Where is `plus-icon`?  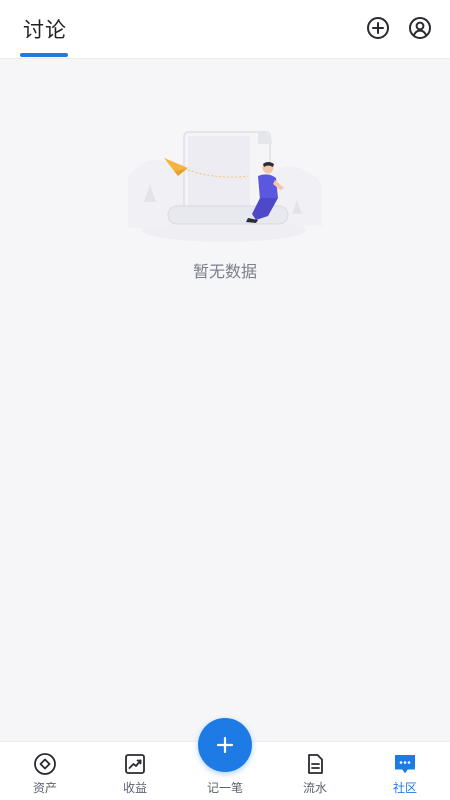 plus-icon is located at coordinates (225, 745).